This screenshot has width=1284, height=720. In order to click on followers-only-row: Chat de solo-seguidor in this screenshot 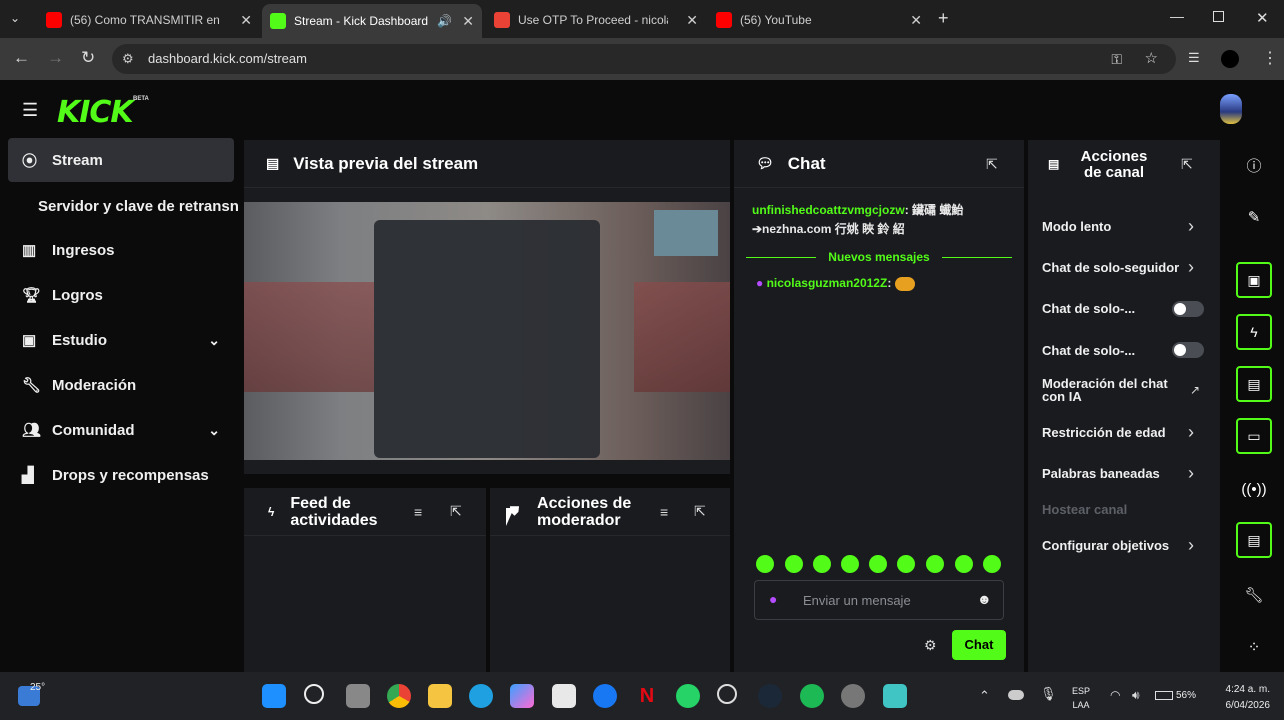, I will do `click(1113, 267)`.